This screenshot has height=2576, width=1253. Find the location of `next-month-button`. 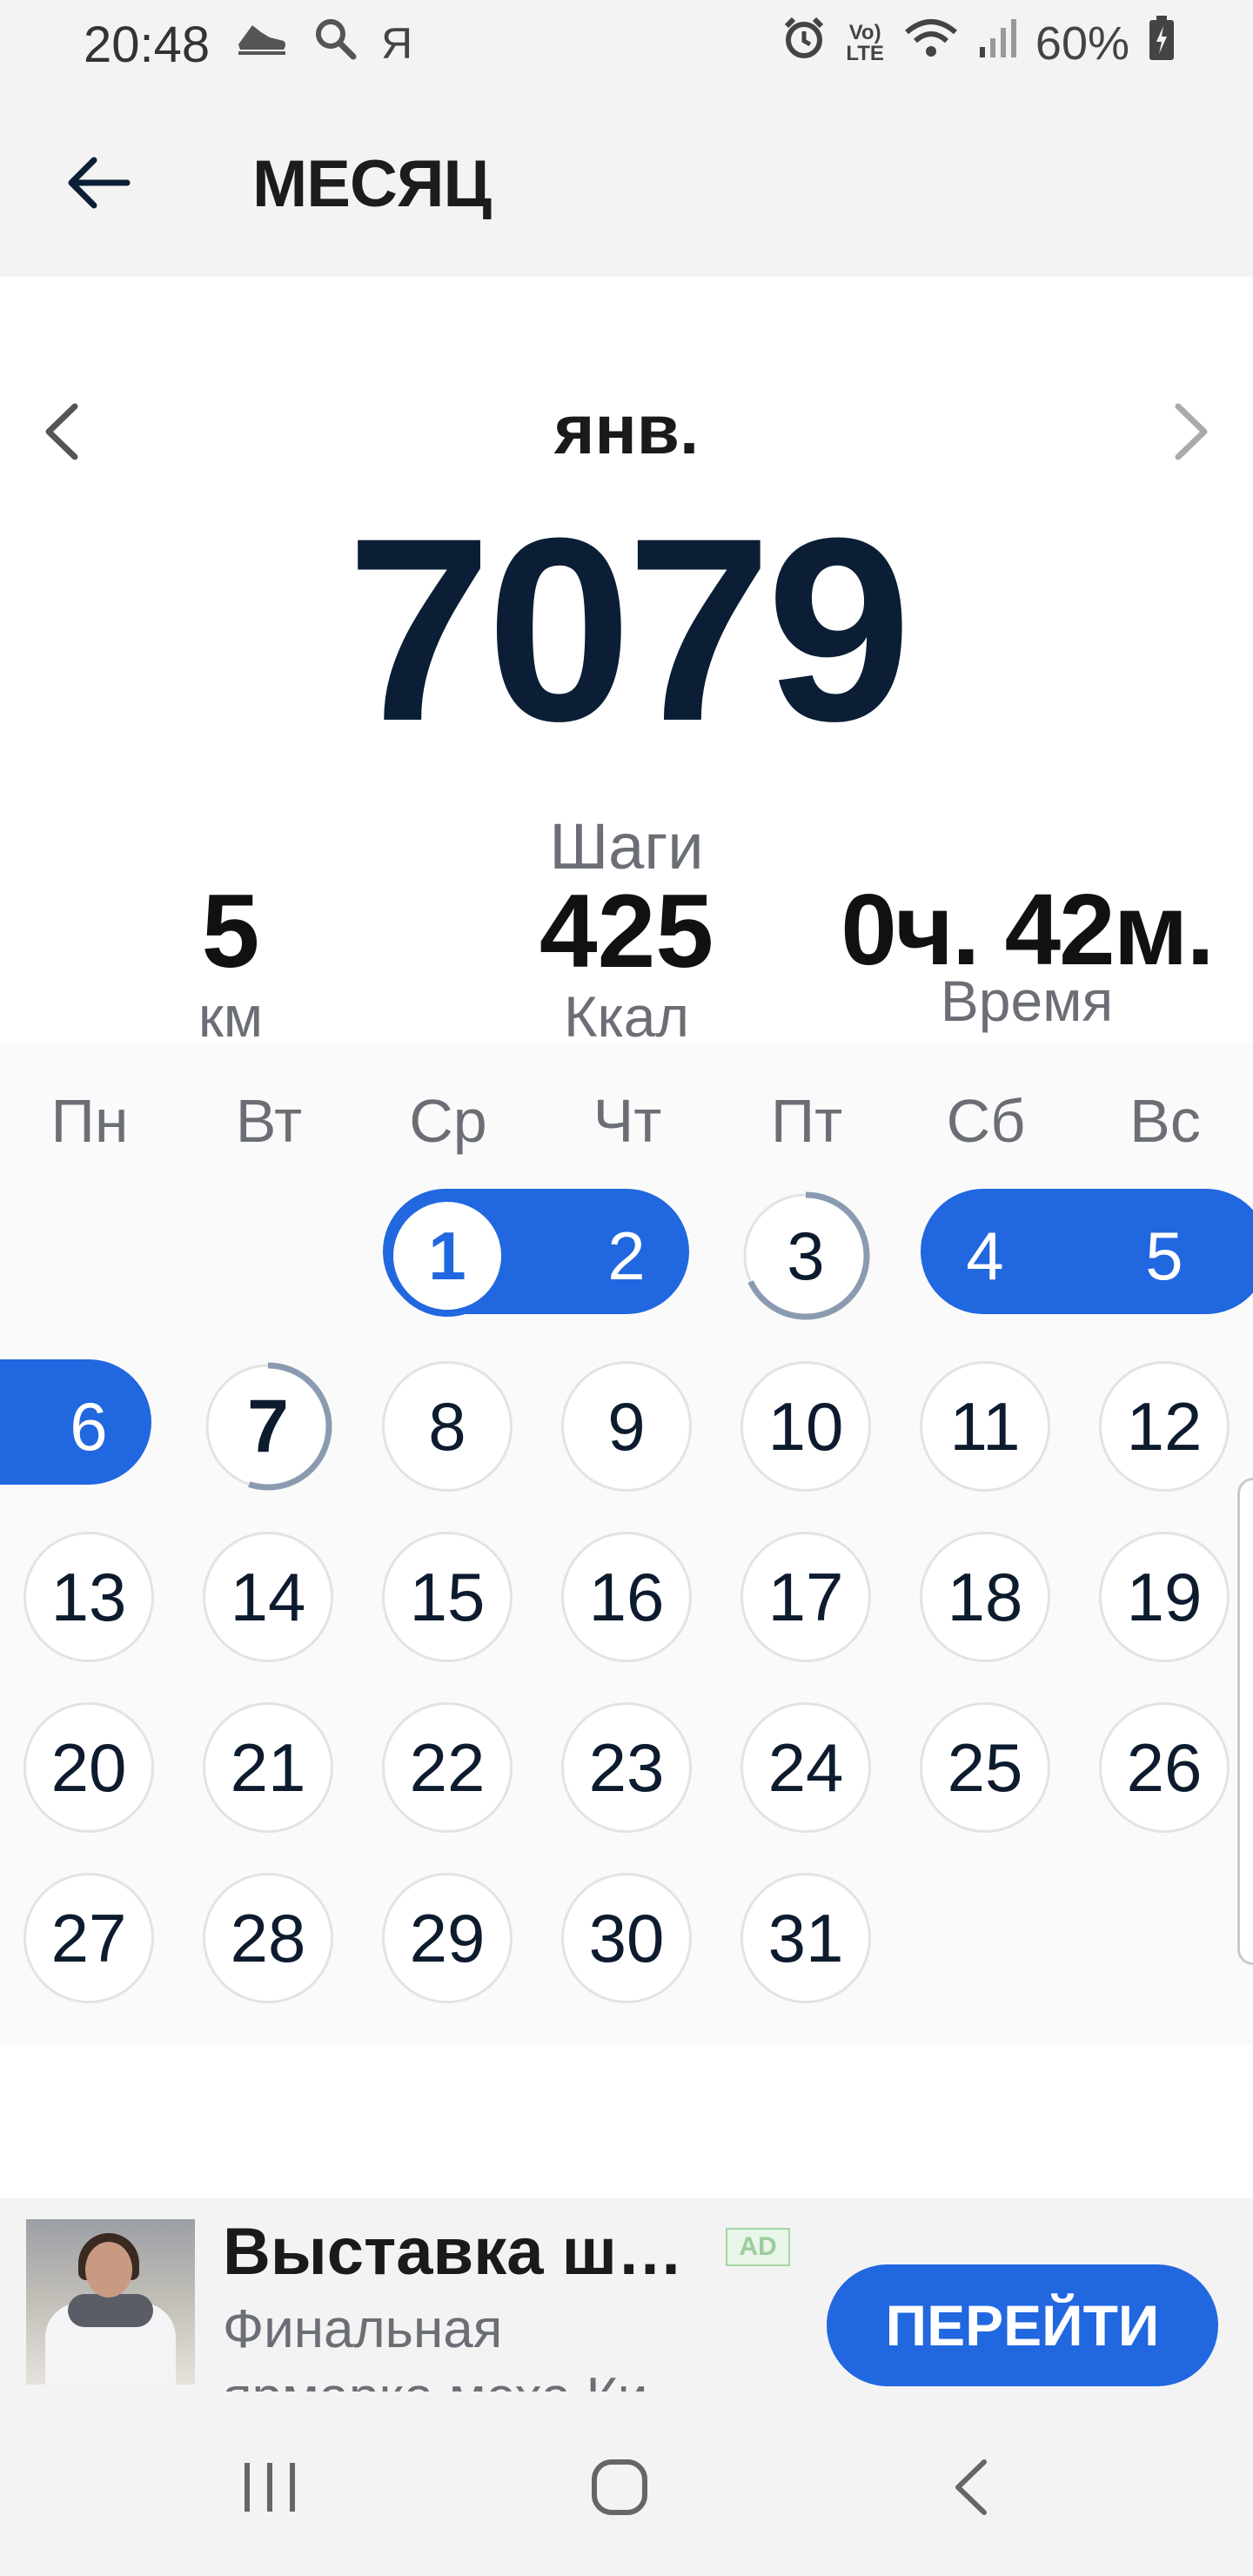

next-month-button is located at coordinates (1192, 434).